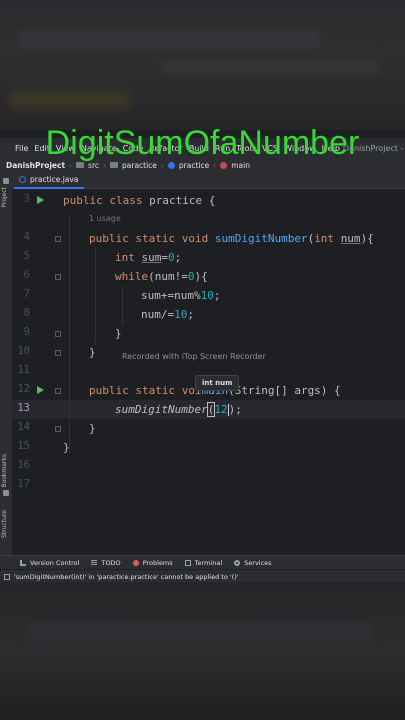 This screenshot has width=405, height=720. I want to click on breadcrumb-method: main, so click(240, 165).